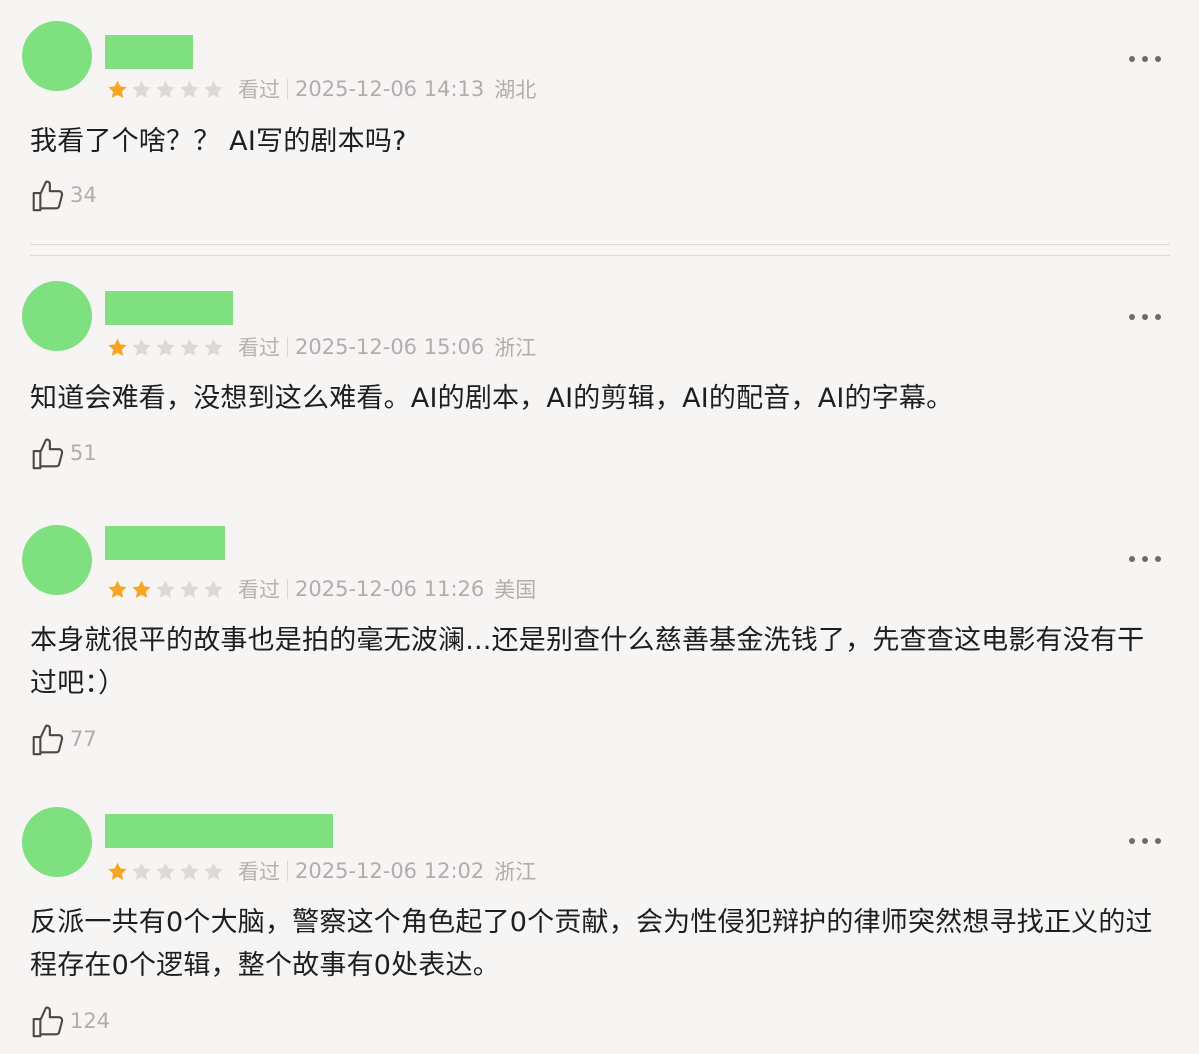 The height and width of the screenshot is (1054, 1199). What do you see at coordinates (83, 453) in the screenshot?
I see `like-count: 51` at bounding box center [83, 453].